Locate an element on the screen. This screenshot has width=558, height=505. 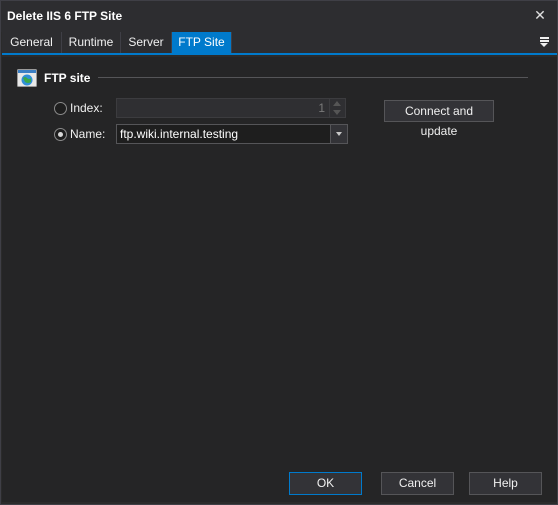
spin-down-icon is located at coordinates (337, 112).